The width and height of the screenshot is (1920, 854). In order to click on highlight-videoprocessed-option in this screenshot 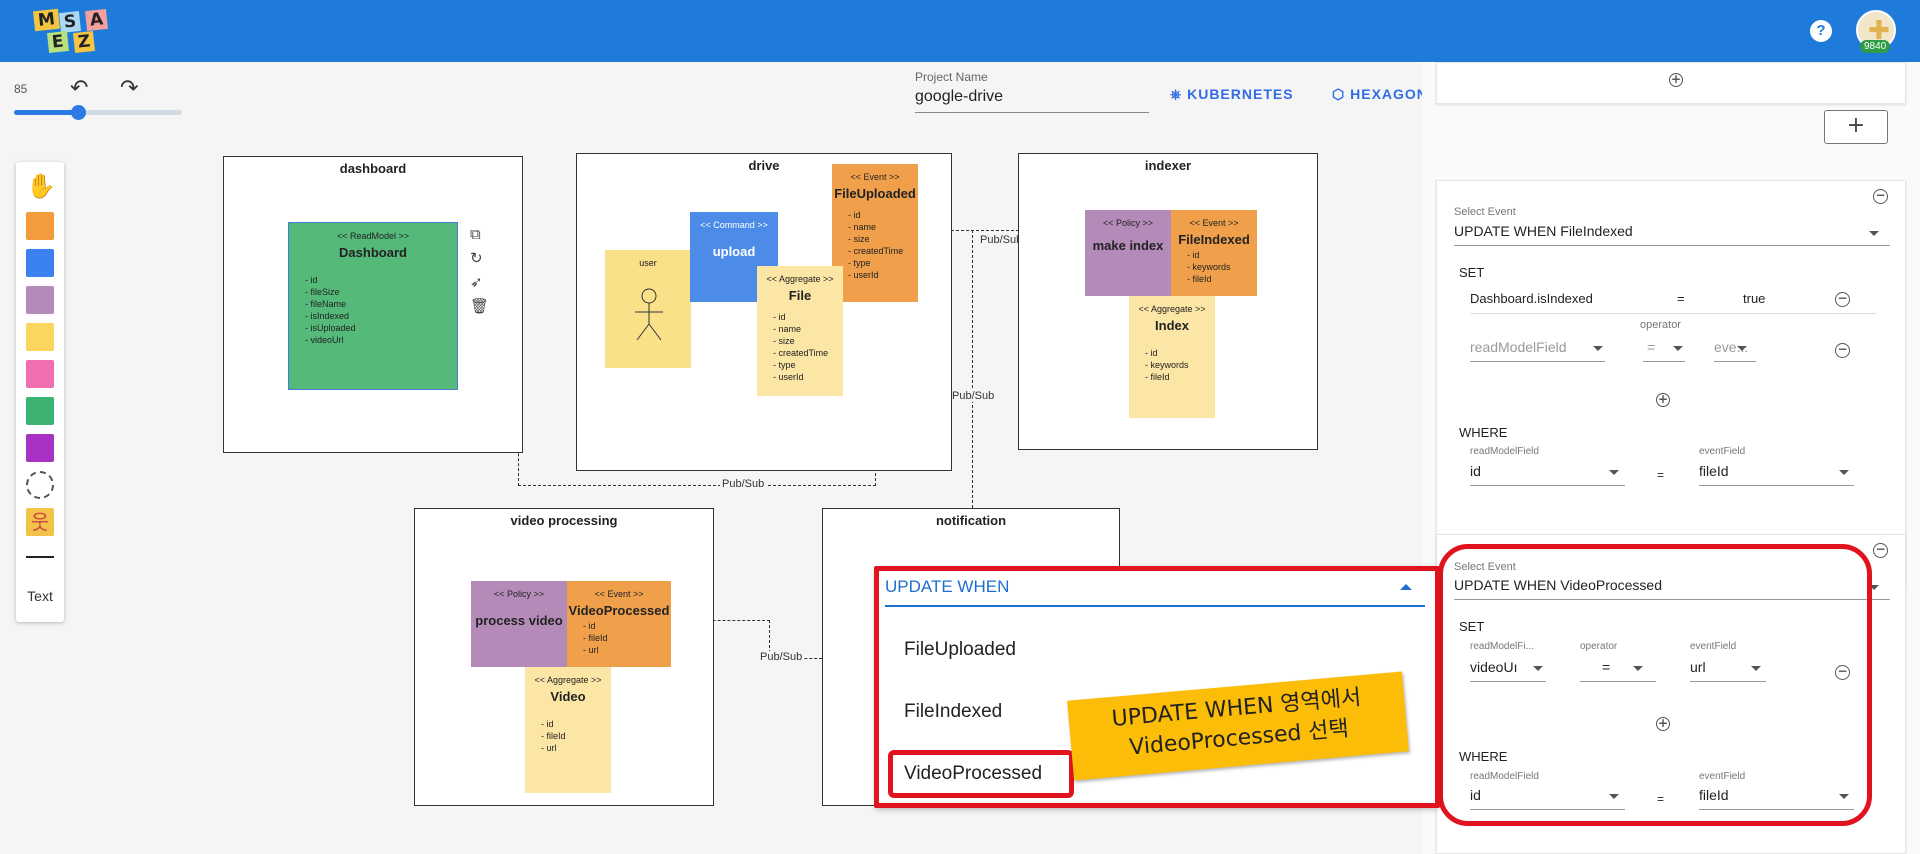, I will do `click(981, 774)`.